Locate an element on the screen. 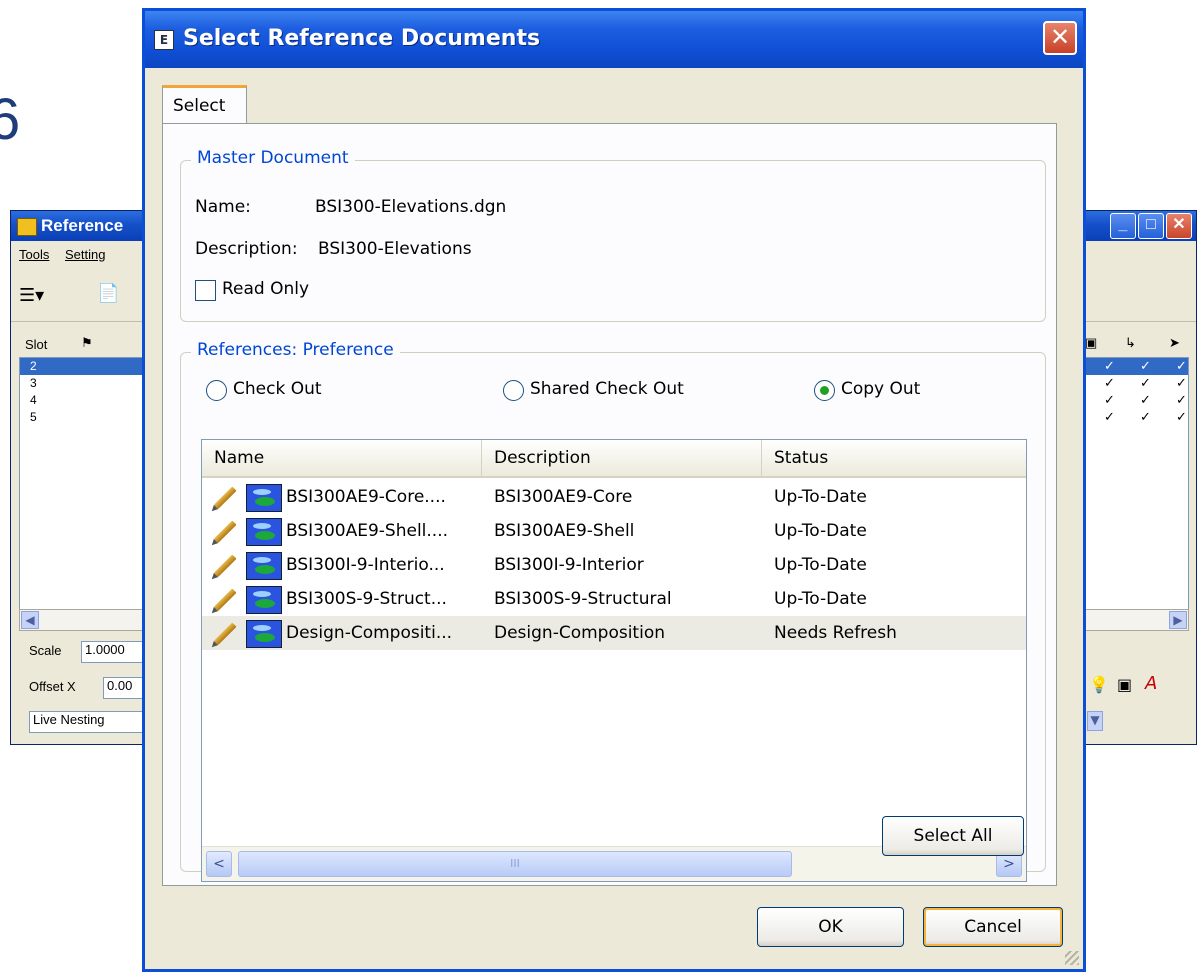 This screenshot has height=972, width=1197. read-only-checkbox is located at coordinates (205, 290).